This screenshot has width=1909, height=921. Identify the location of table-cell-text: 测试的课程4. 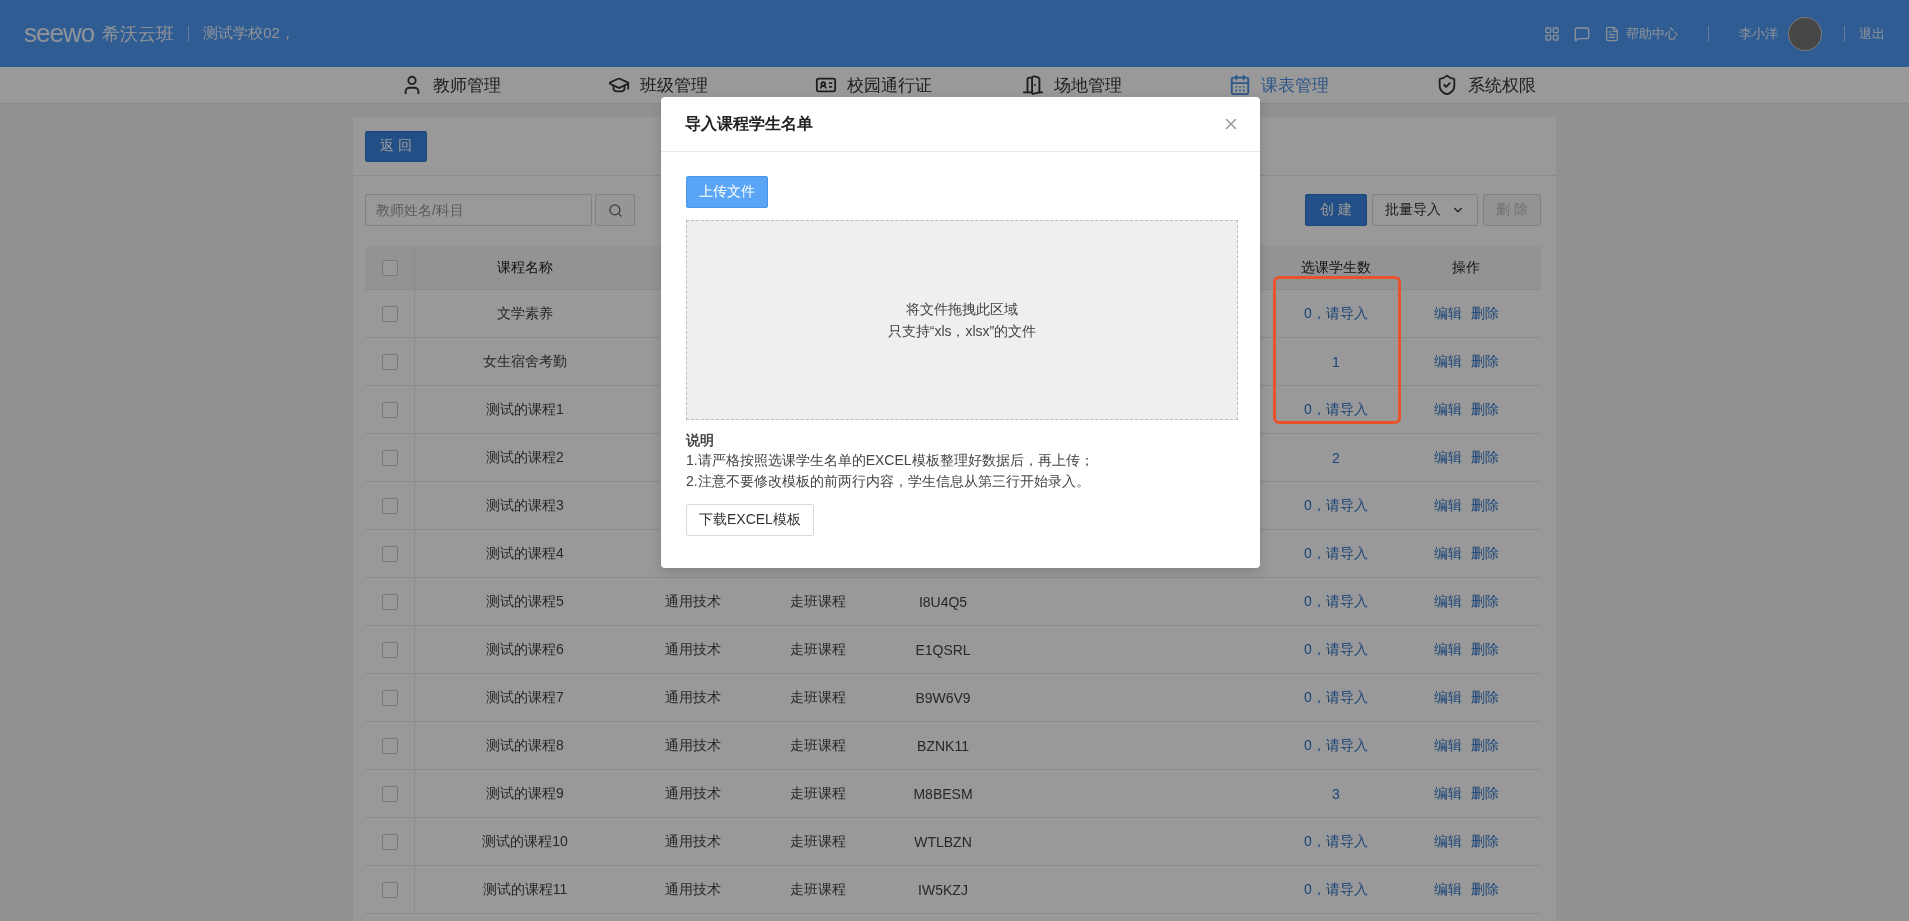
(525, 553).